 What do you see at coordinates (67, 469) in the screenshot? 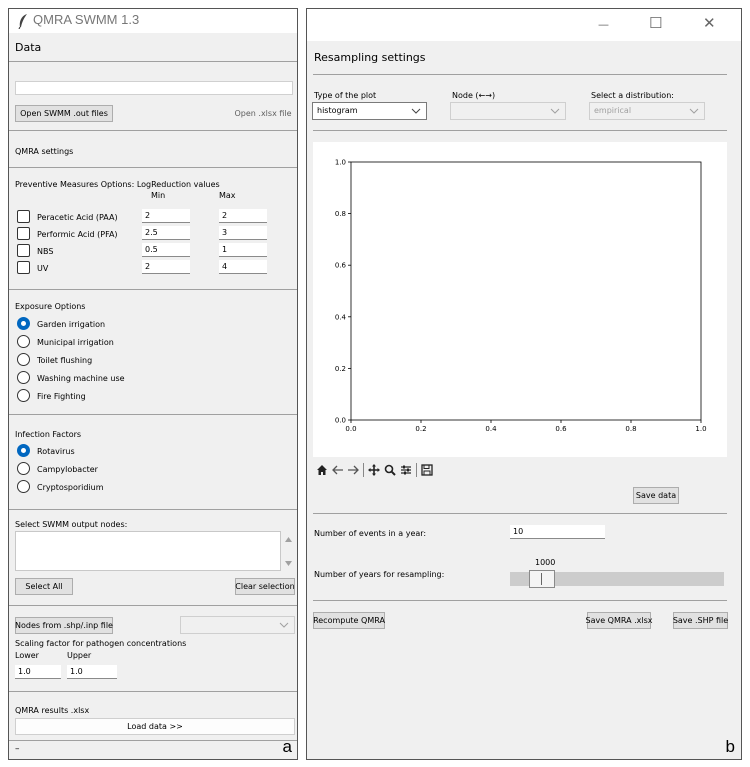
I see `radio-label: Campylobacter` at bounding box center [67, 469].